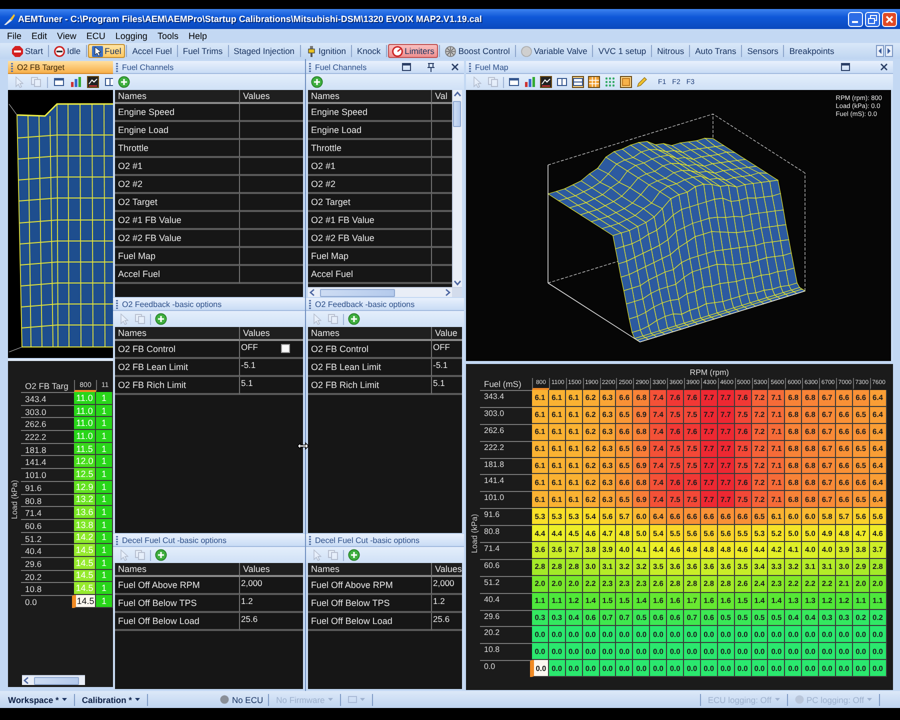 This screenshot has height=720, width=900. What do you see at coordinates (67, 51) in the screenshot?
I see `module-tab: Idle` at bounding box center [67, 51].